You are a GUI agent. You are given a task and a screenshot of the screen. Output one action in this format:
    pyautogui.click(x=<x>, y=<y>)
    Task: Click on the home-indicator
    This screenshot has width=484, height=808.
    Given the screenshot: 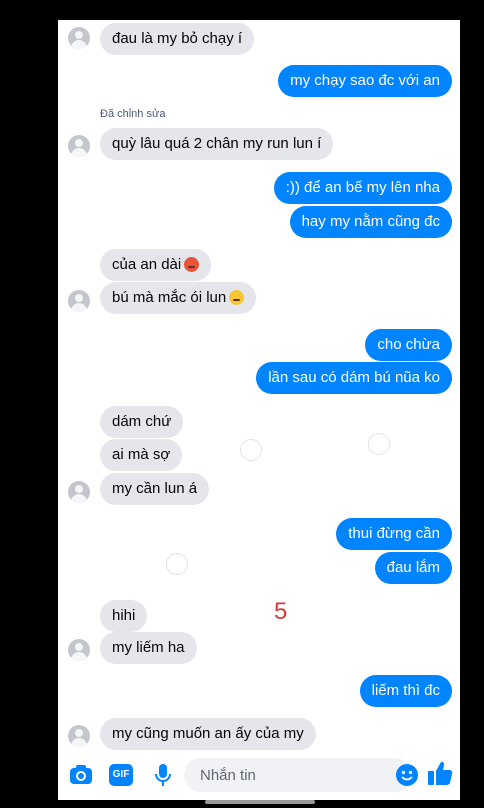 What is the action you would take?
    pyautogui.click(x=260, y=802)
    